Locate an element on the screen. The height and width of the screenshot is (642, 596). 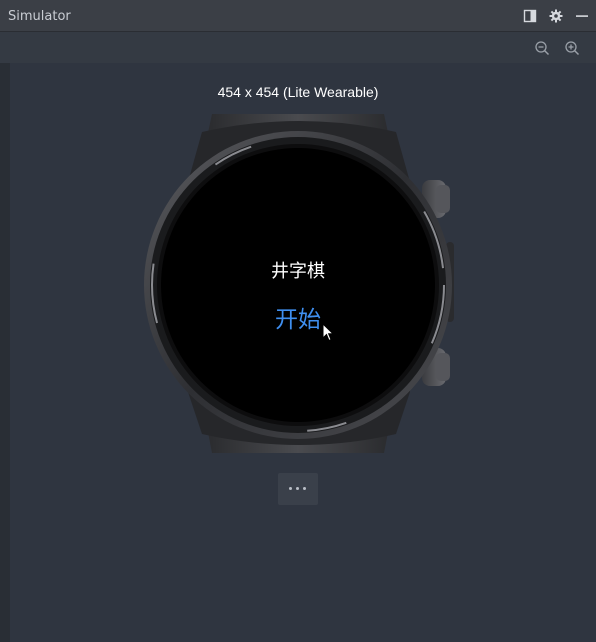
zoom-out-icon is located at coordinates (542, 48).